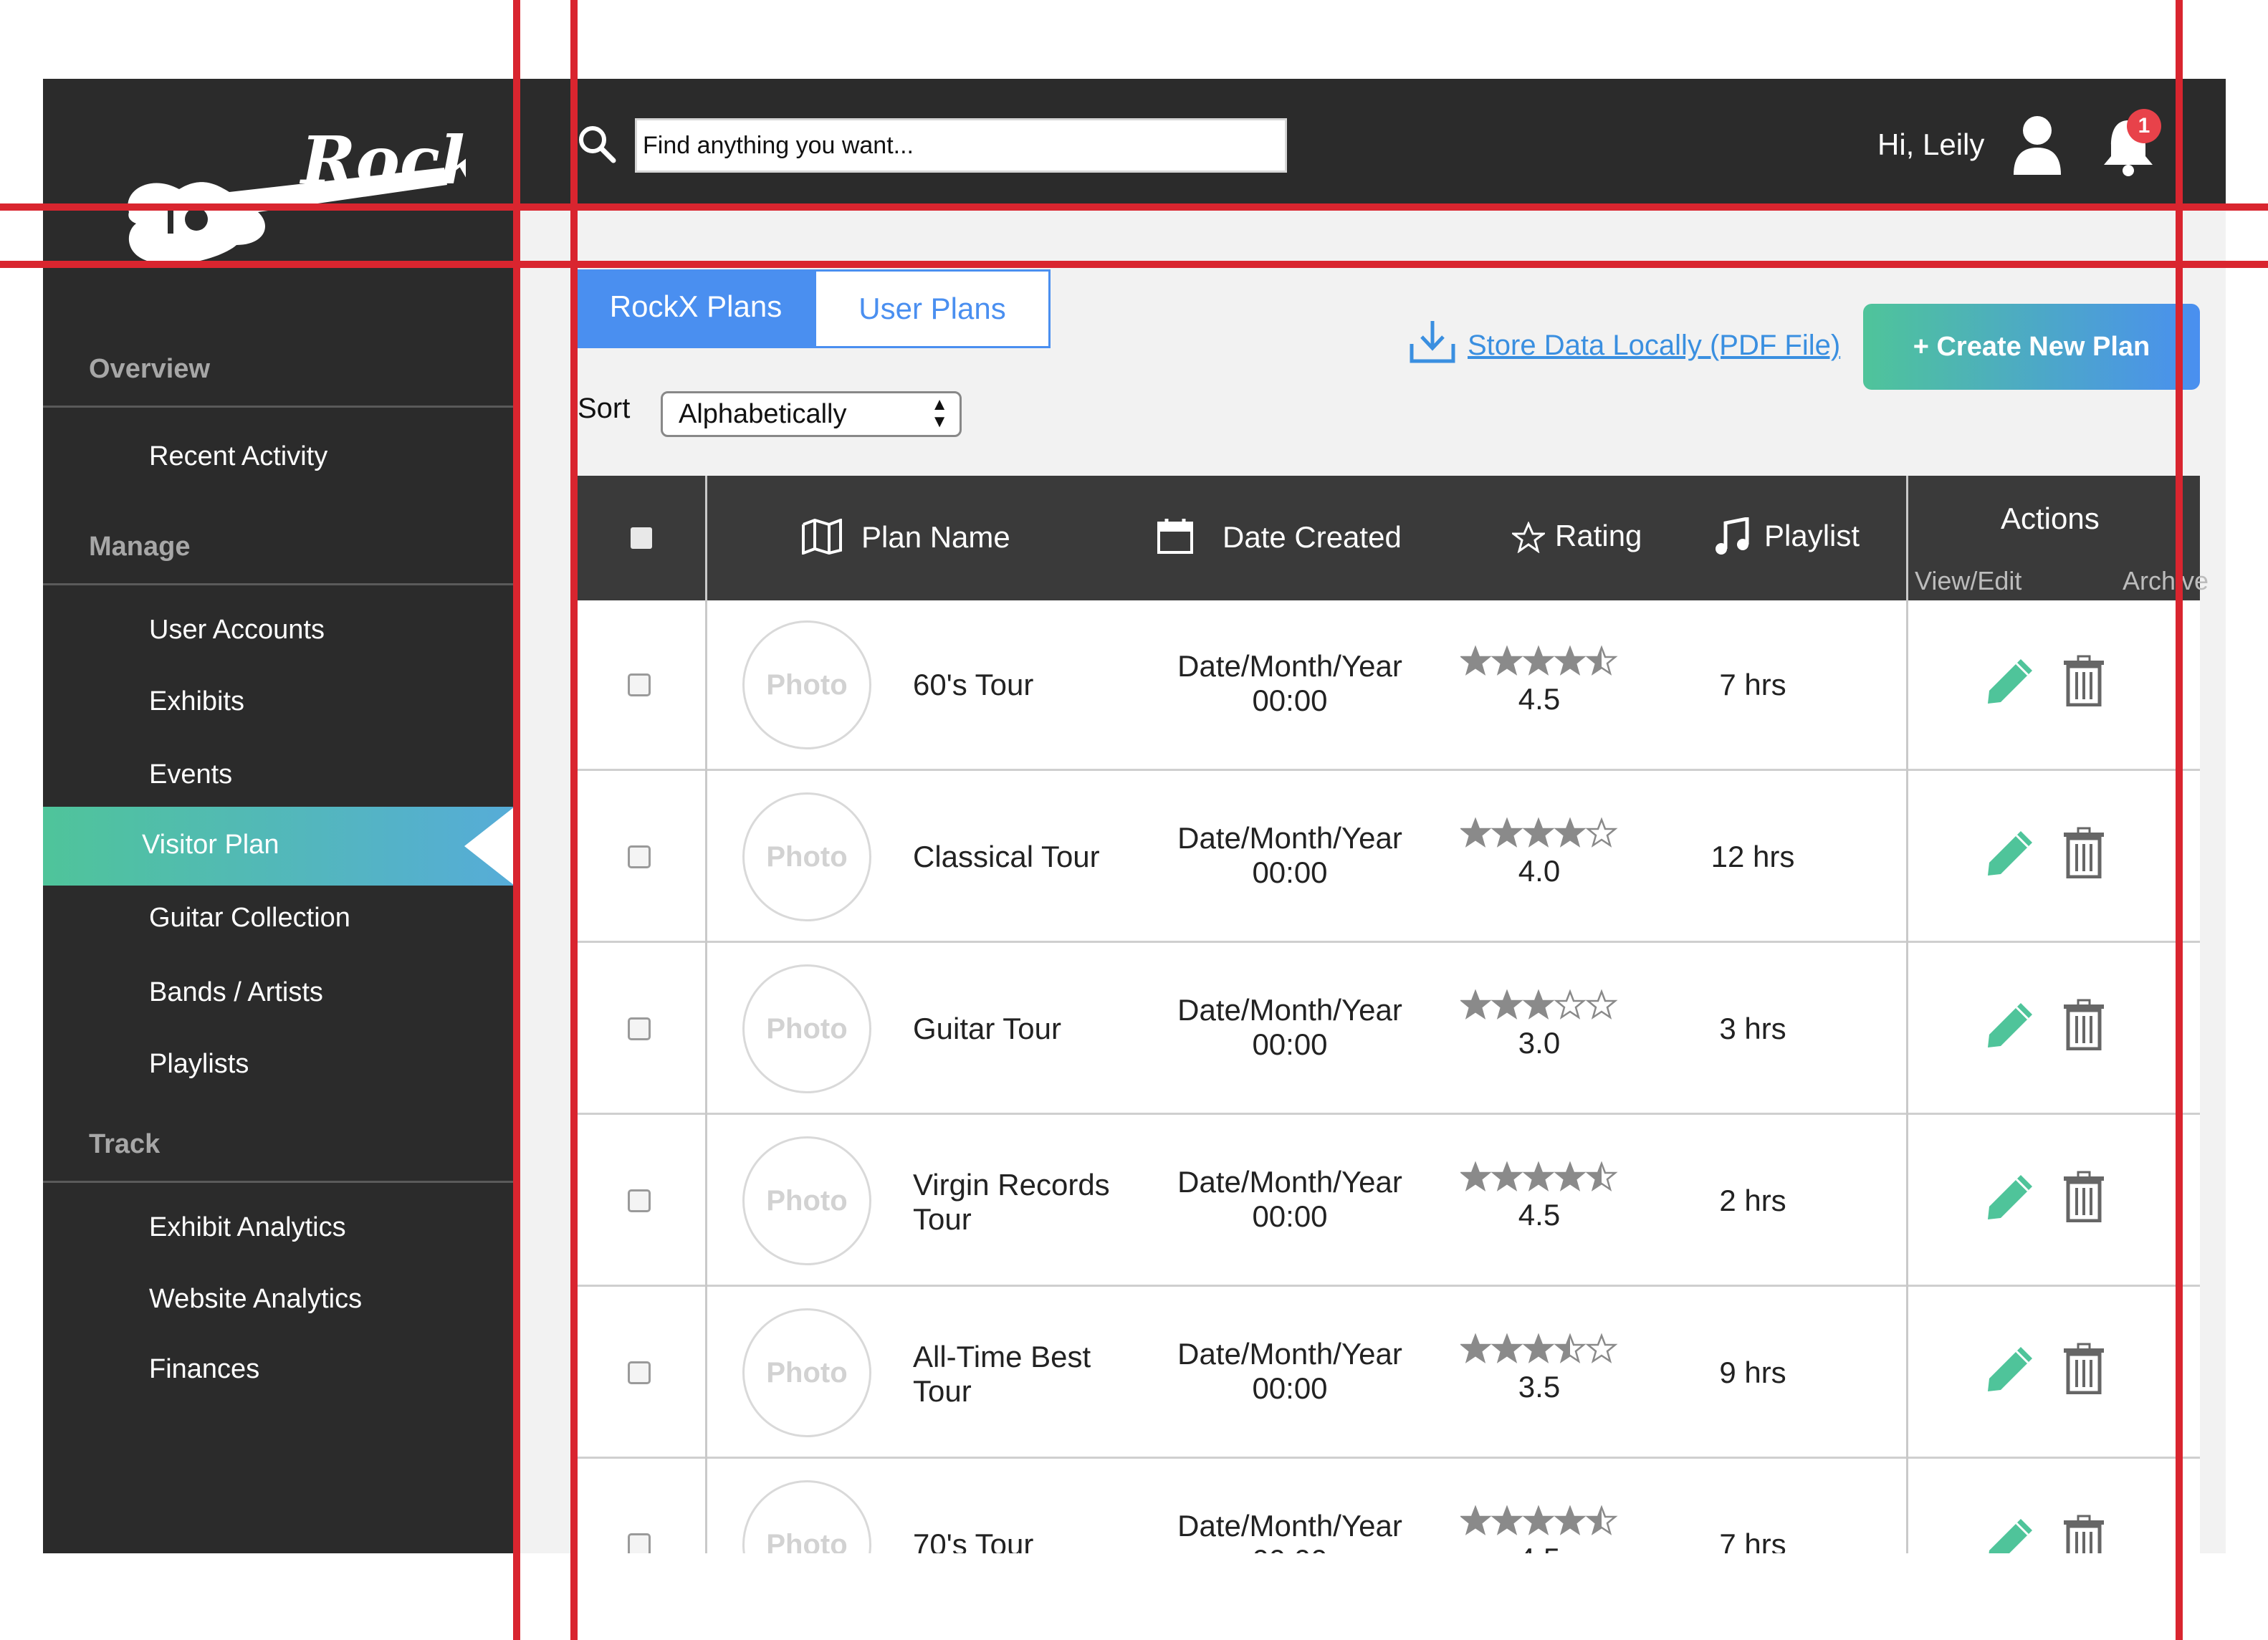 The width and height of the screenshot is (2268, 1640). What do you see at coordinates (204, 1369) in the screenshot?
I see `sidebar-item-finances: Finances` at bounding box center [204, 1369].